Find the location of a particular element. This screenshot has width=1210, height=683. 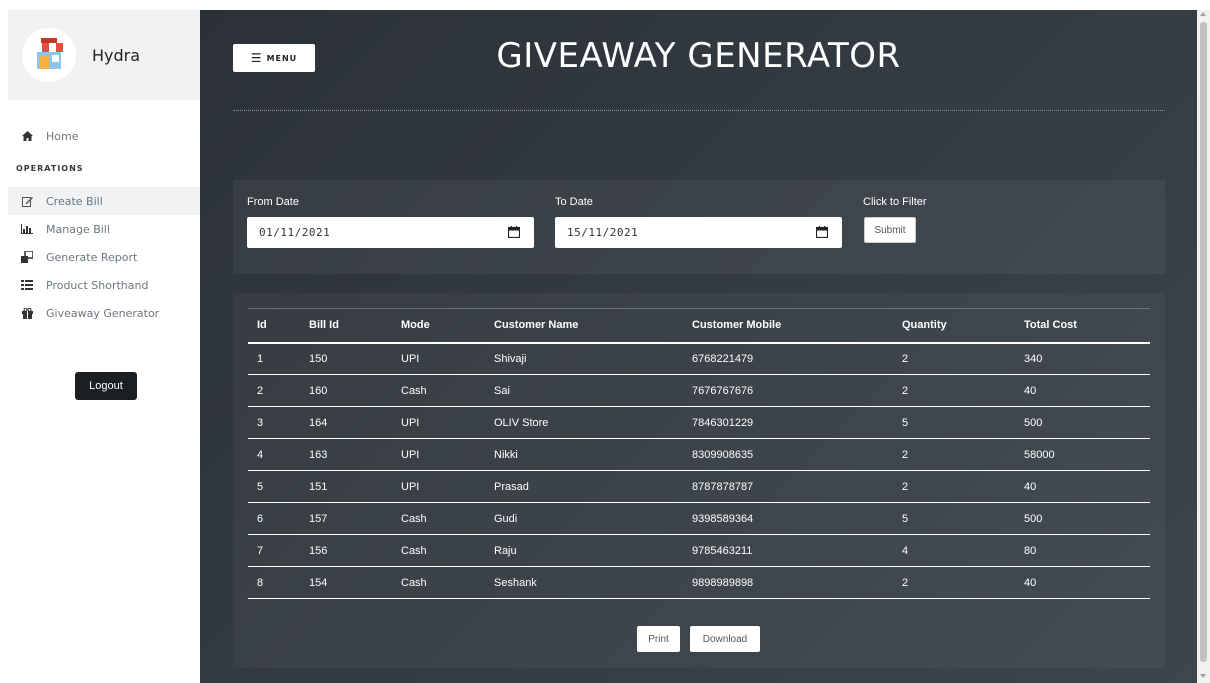

sidebar-item-label: Home is located at coordinates (62, 136).